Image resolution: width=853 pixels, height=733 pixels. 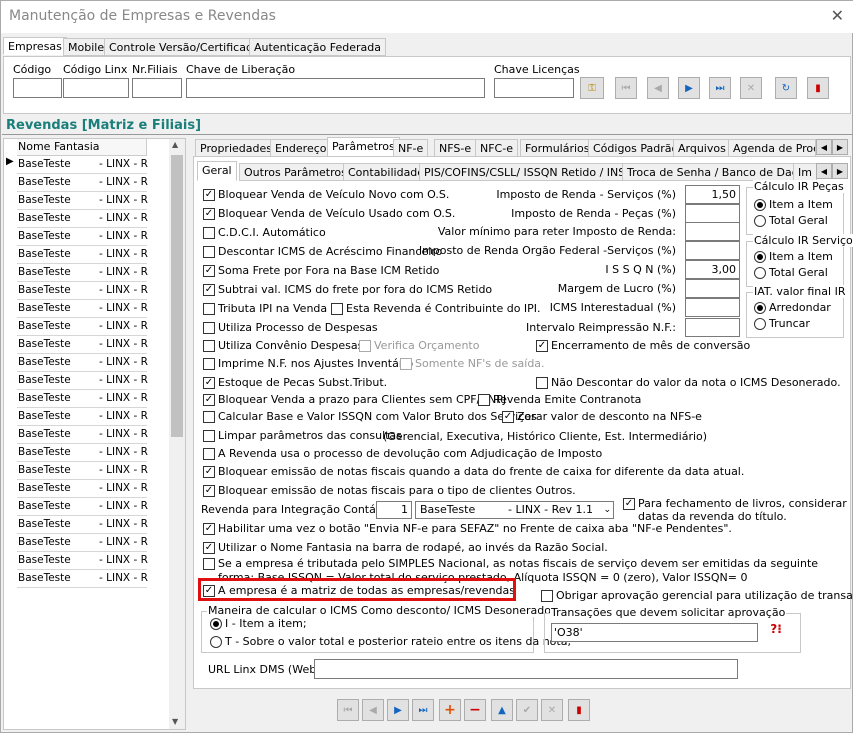 What do you see at coordinates (502, 710) in the screenshot?
I see `bottom-edit-button: ▲` at bounding box center [502, 710].